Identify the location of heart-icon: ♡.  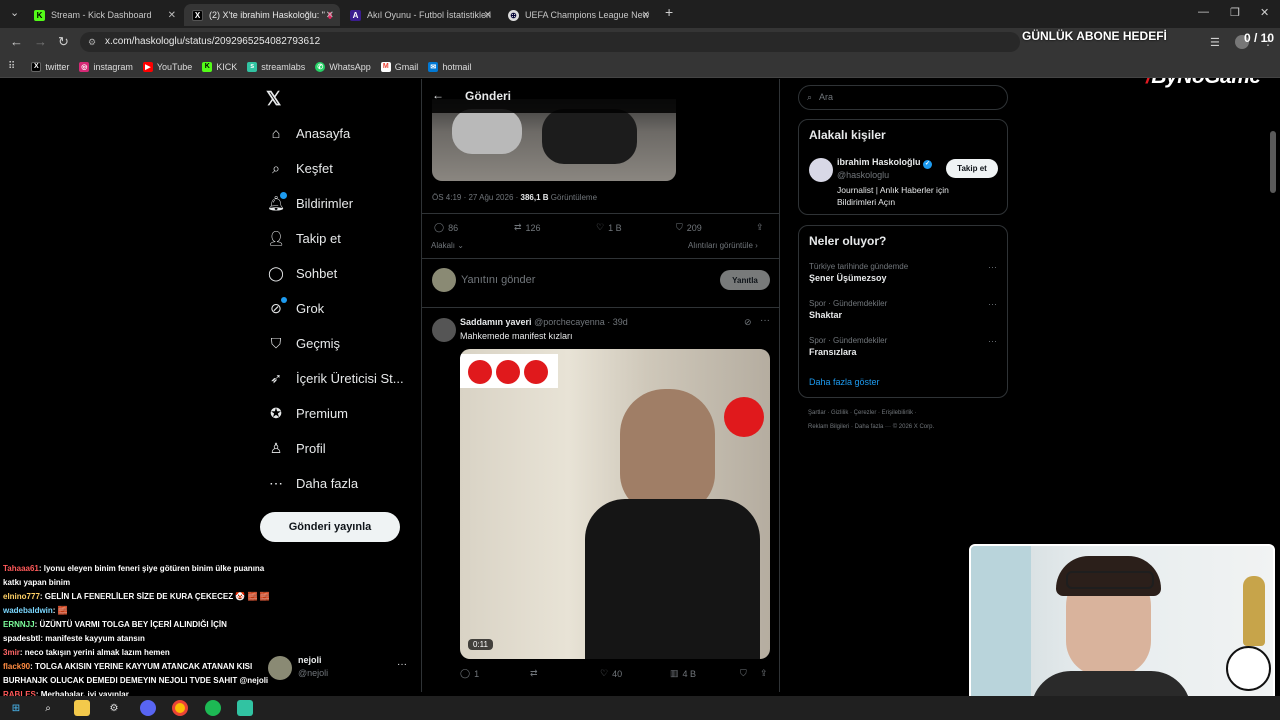
(600, 227).